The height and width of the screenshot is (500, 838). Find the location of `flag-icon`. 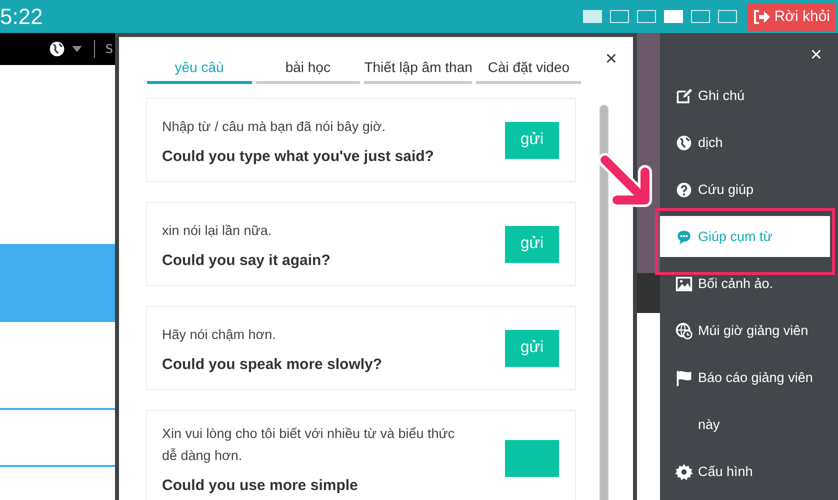

flag-icon is located at coordinates (684, 378).